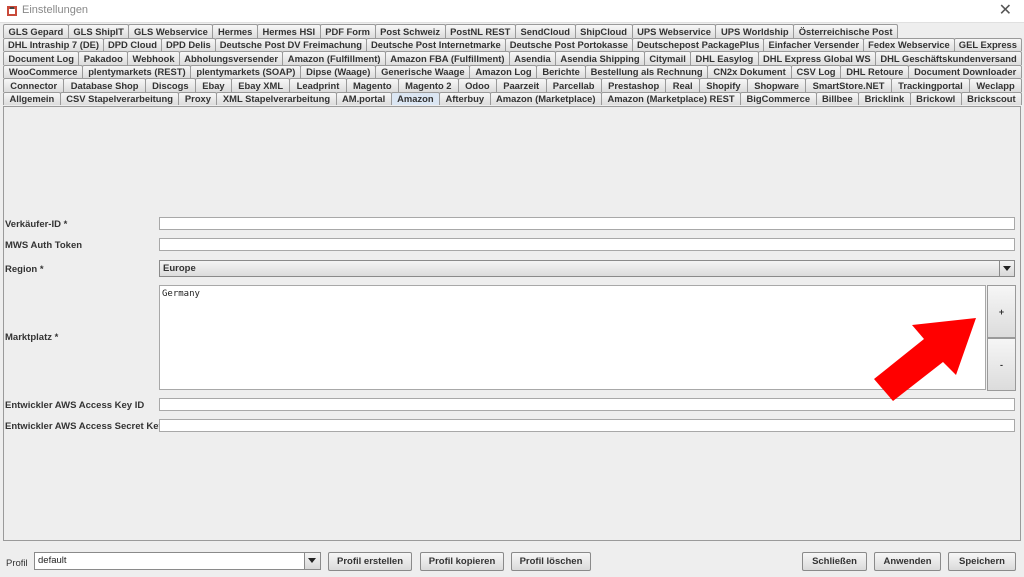  Describe the element at coordinates (52, 560) in the screenshot. I see `profile-value: default` at that location.